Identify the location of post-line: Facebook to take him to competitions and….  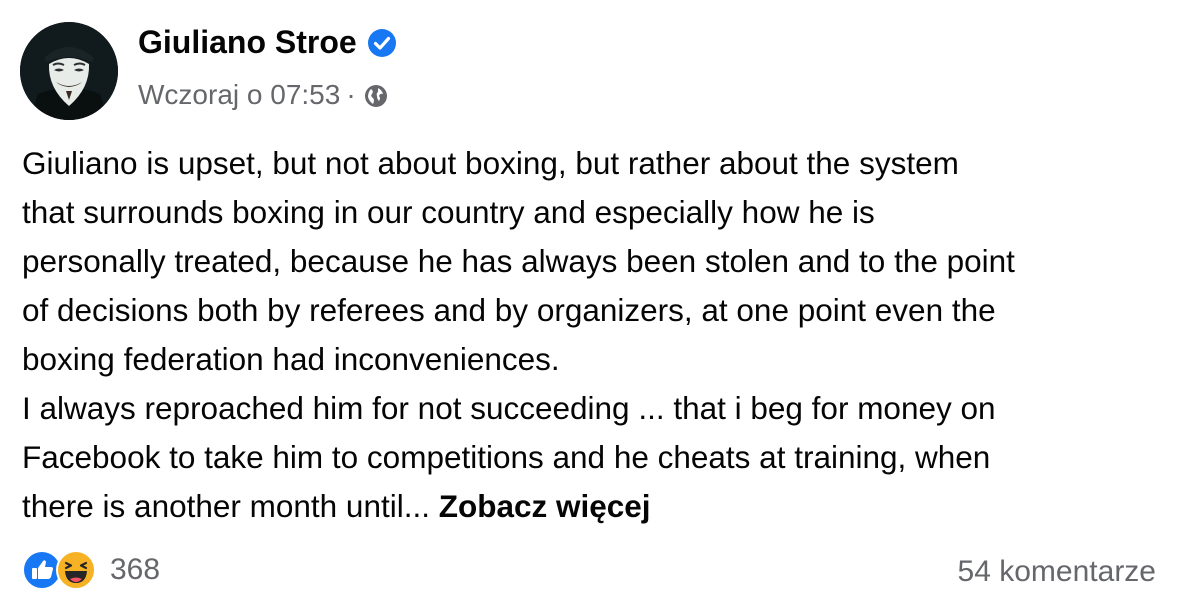
(506, 457).